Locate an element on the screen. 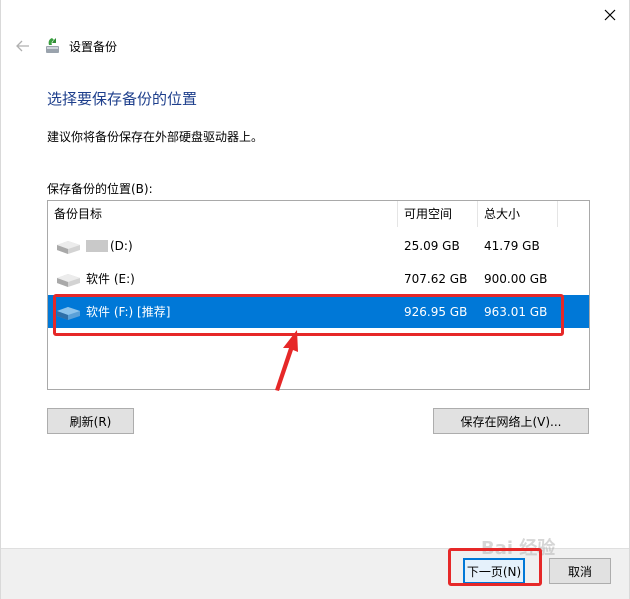 Image resolution: width=630 pixels, height=599 pixels. cancel-button: 取消 is located at coordinates (580, 571).